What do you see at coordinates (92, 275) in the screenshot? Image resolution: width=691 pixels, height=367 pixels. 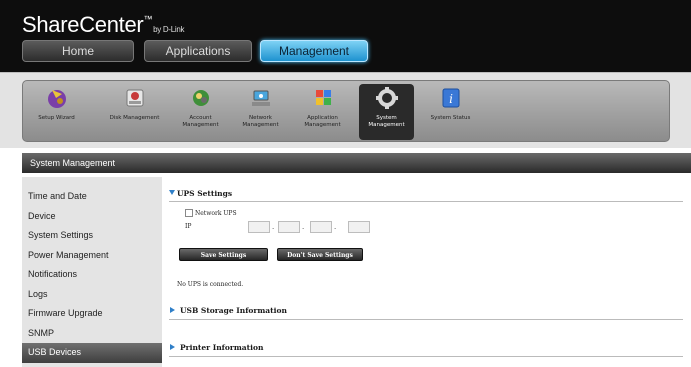 I see `sidebar-item-notifications: Notifications` at bounding box center [92, 275].